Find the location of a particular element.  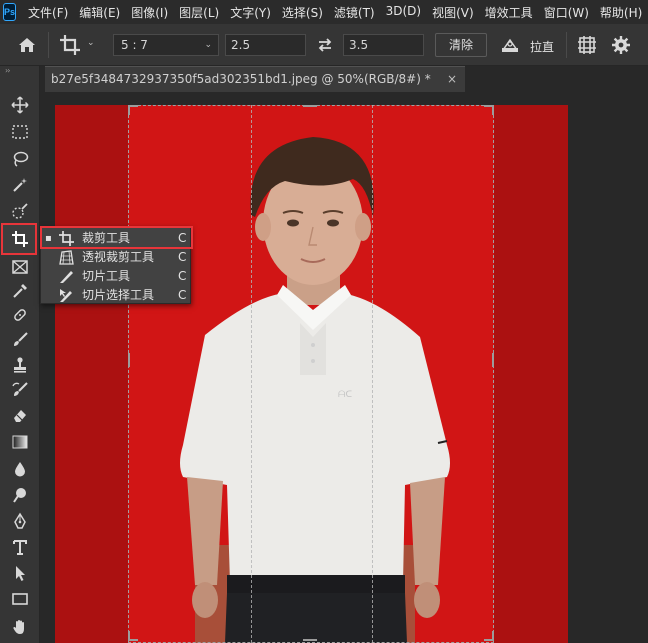

crop-tool is located at coordinates (20, 239).